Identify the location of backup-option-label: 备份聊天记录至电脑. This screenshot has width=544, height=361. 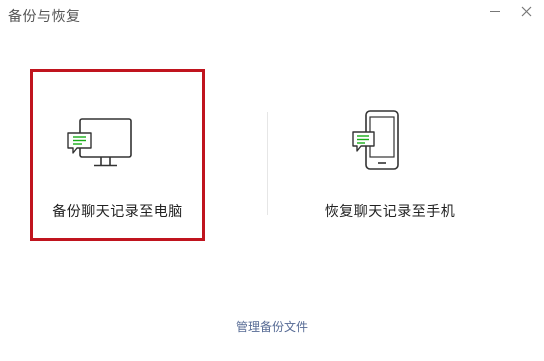
(117, 212).